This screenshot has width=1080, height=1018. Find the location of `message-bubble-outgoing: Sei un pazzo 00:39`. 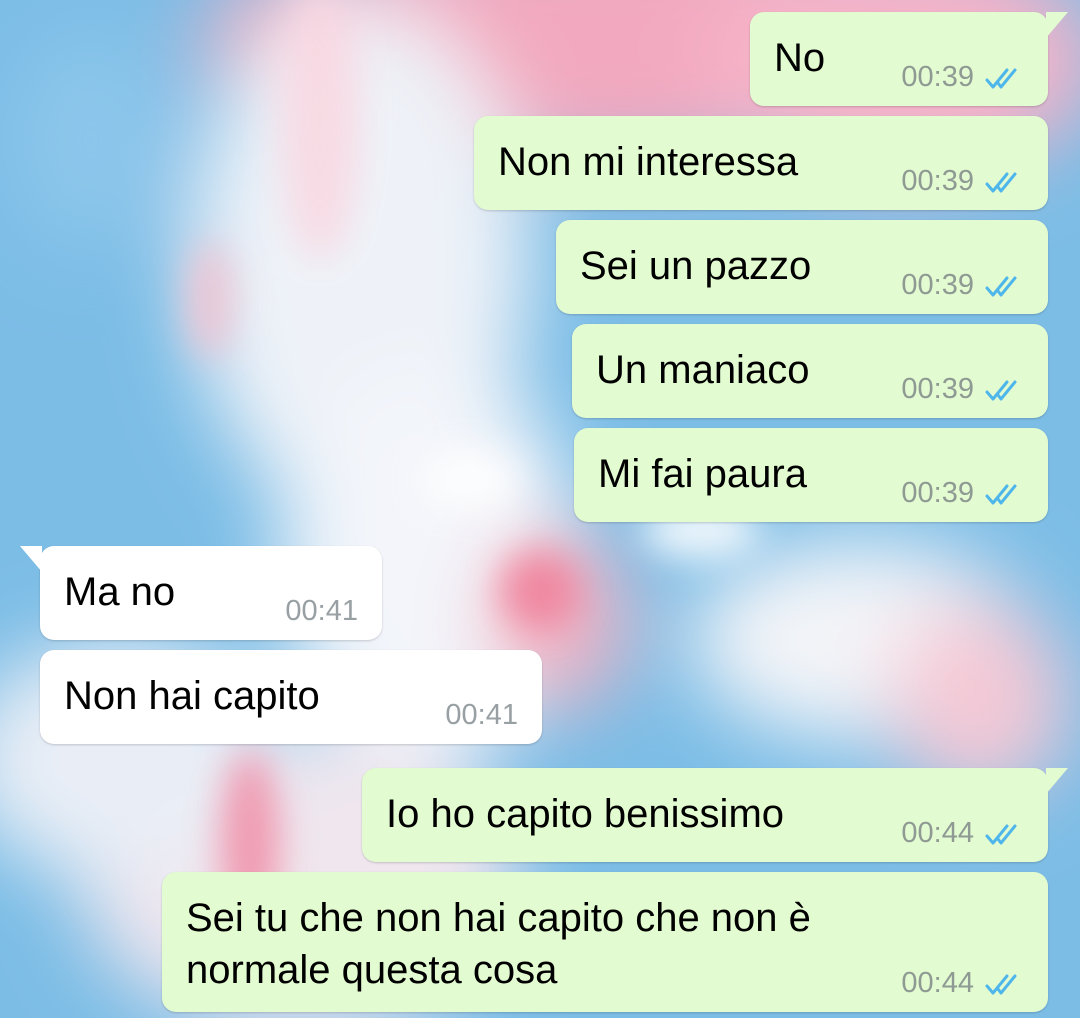

message-bubble-outgoing: Sei un pazzo 00:39 is located at coordinates (802, 267).